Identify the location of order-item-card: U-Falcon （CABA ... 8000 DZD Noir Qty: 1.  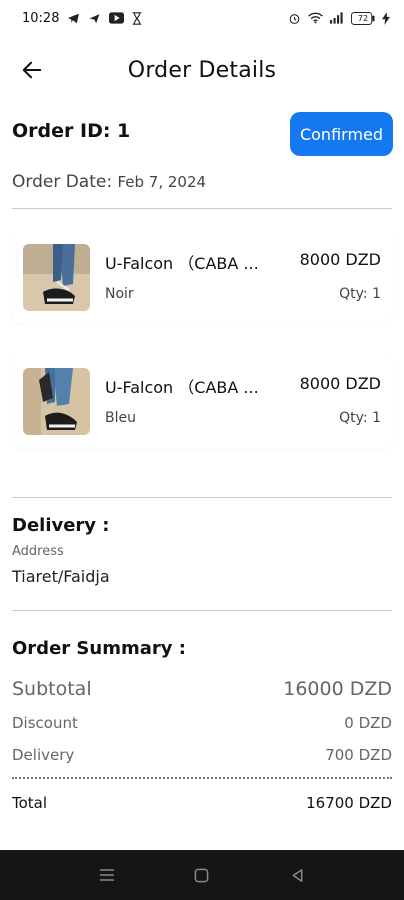
(202, 276).